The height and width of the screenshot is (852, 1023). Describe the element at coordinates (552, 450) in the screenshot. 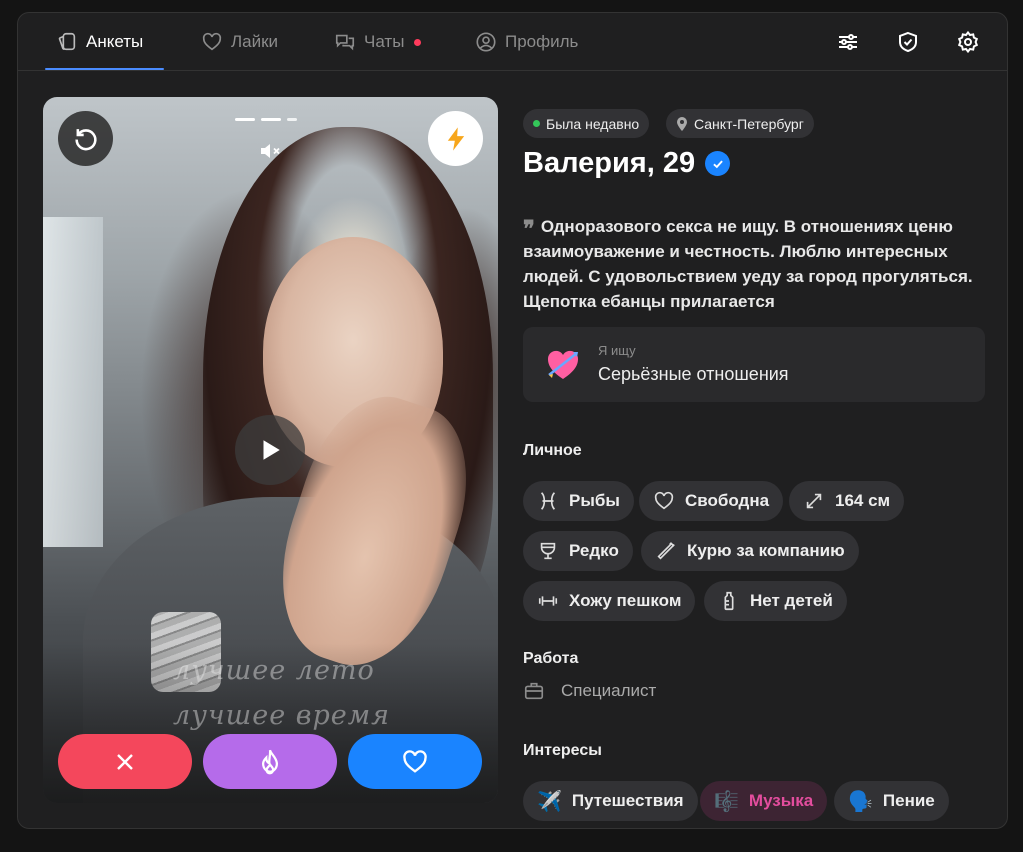

I see `section-personal-title: Личное` at that location.